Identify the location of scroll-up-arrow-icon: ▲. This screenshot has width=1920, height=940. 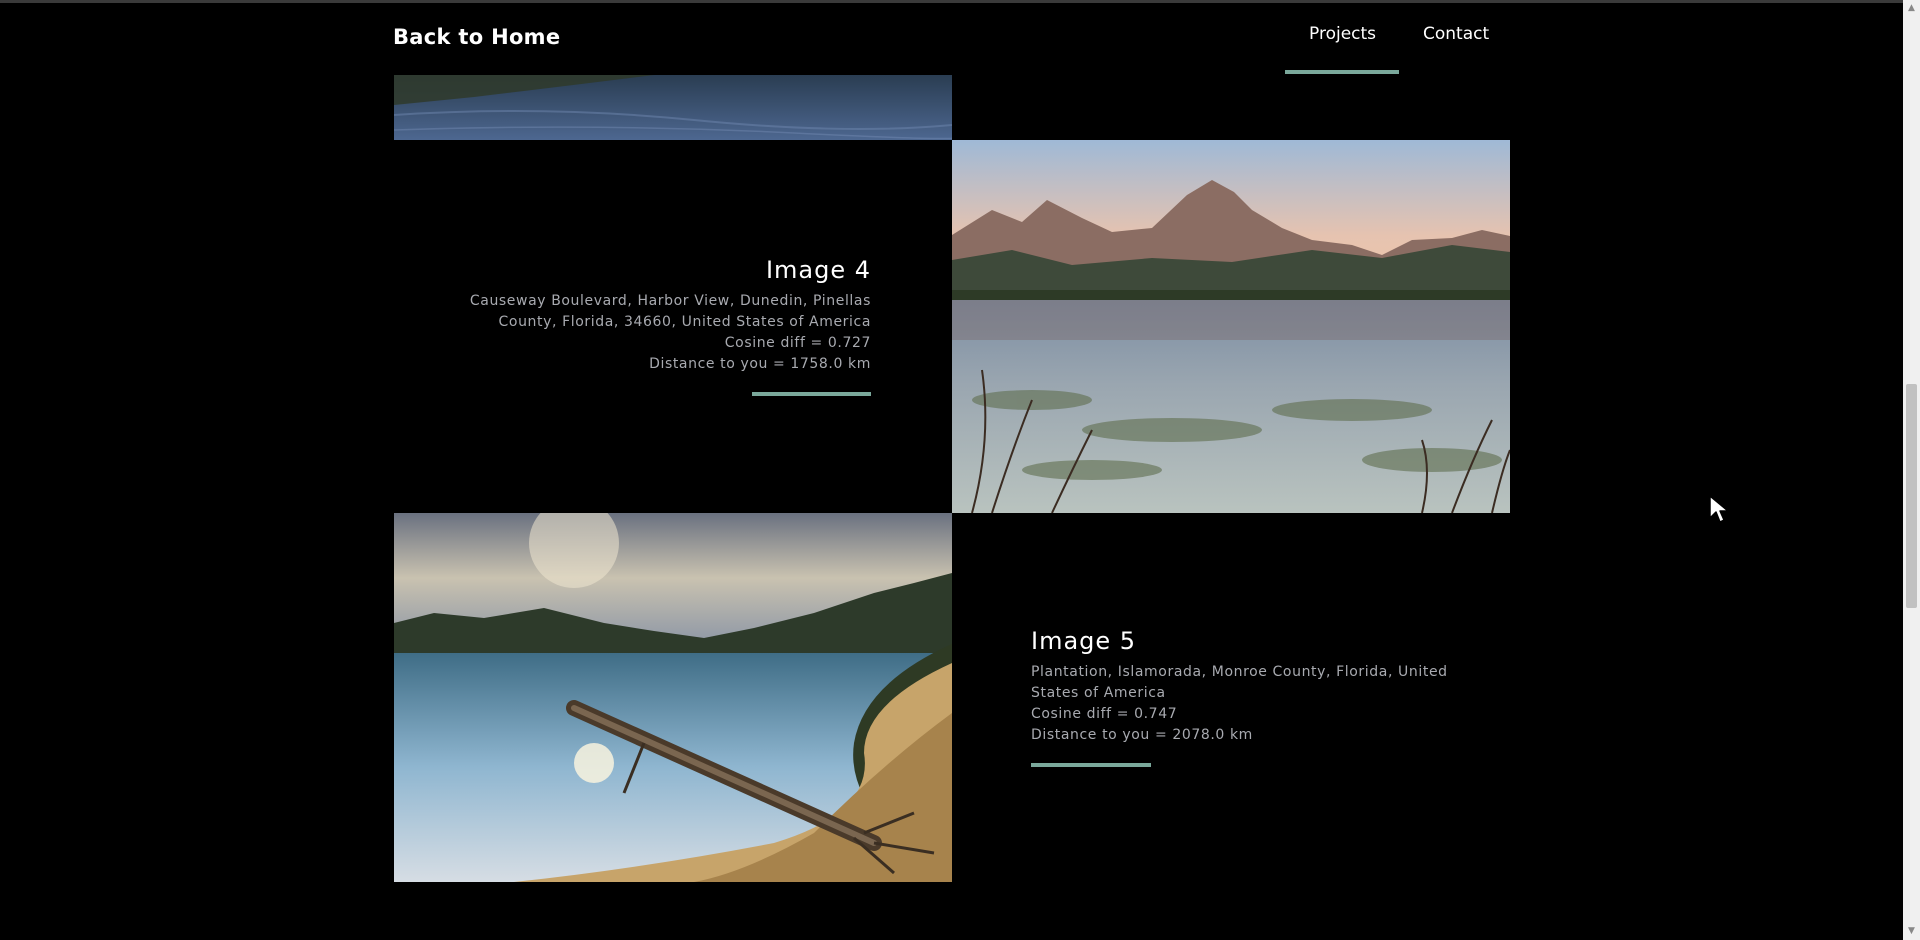
(1911, 8).